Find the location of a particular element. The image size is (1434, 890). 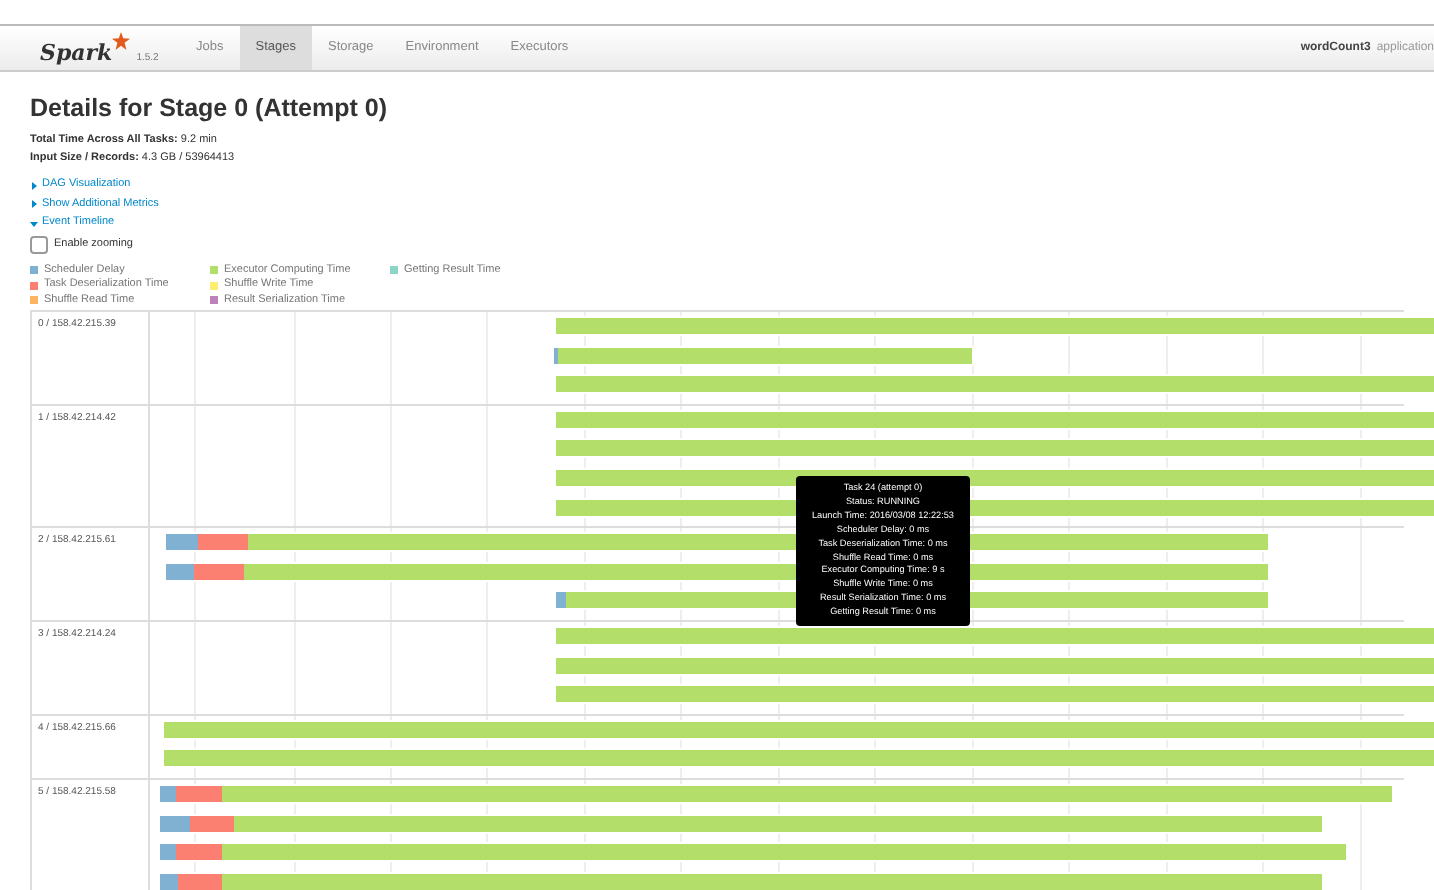

page-title: Details for Stage 0 (Attempt 0) is located at coordinates (210, 109).